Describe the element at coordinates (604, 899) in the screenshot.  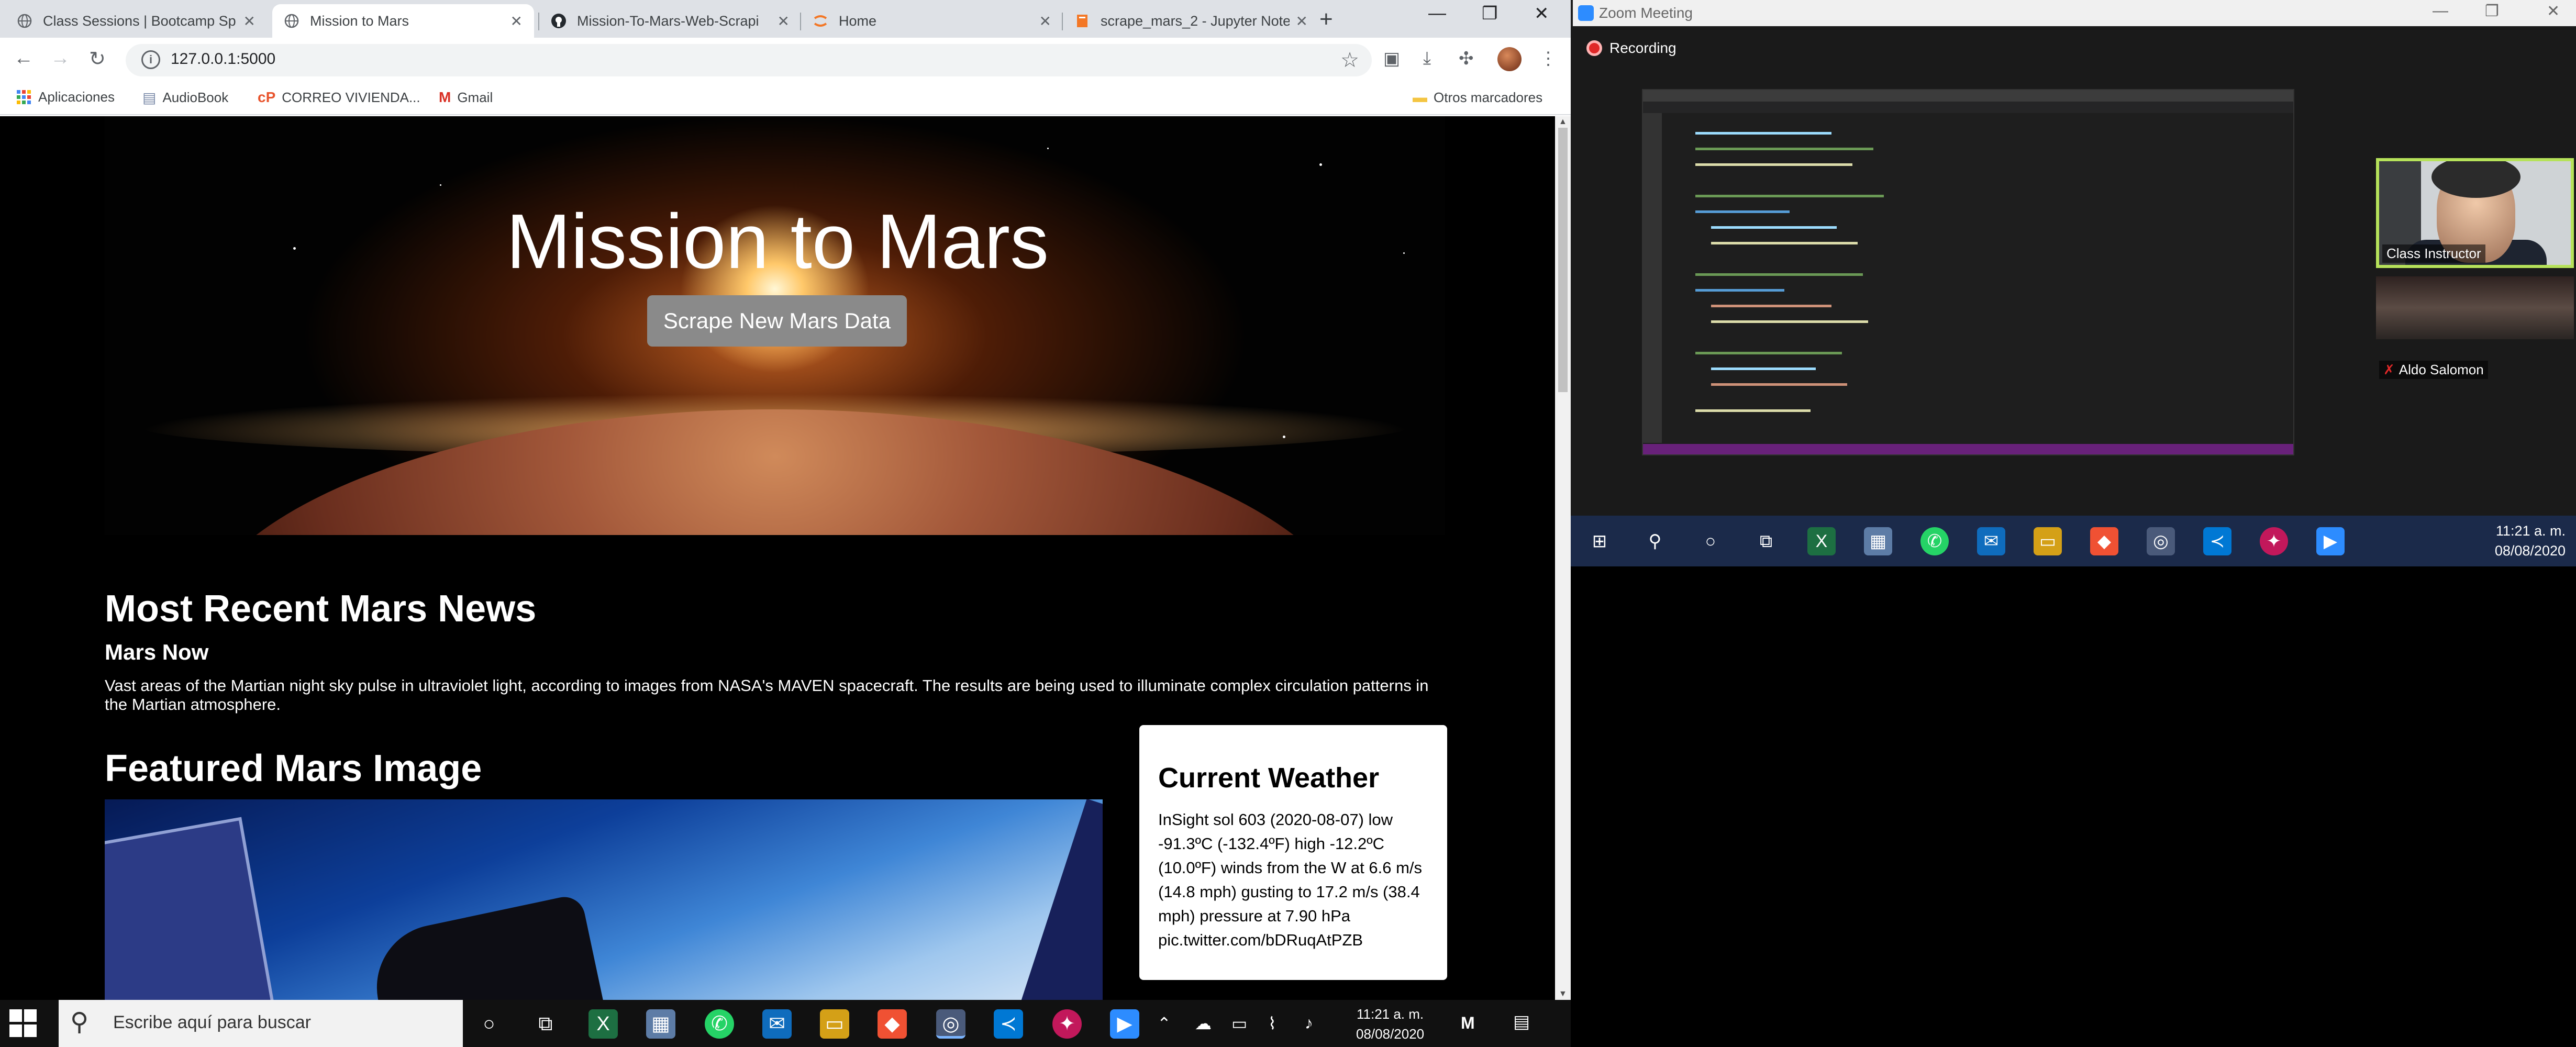
I see `featured-mars-image` at that location.